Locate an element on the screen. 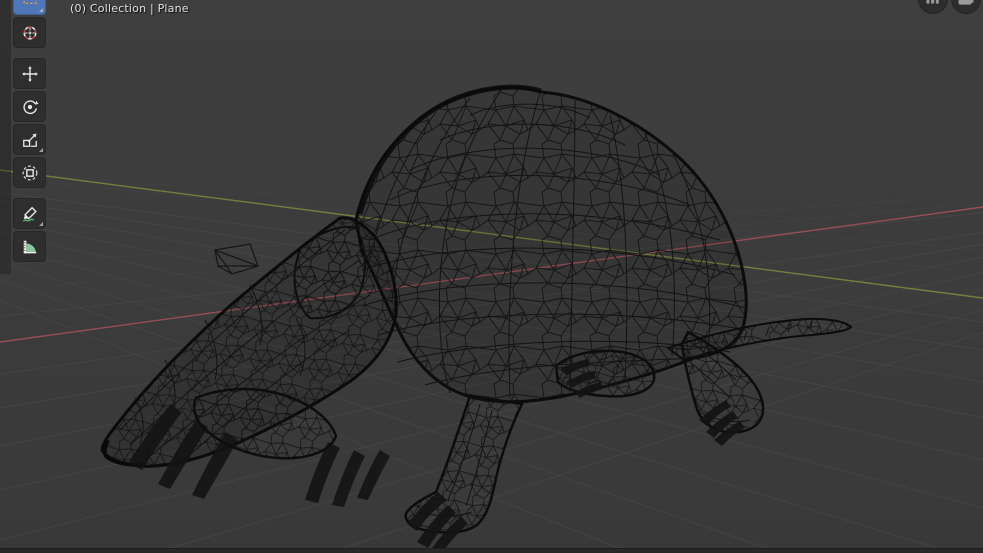 The image size is (983, 553). overlays-icon is located at coordinates (932, 2).